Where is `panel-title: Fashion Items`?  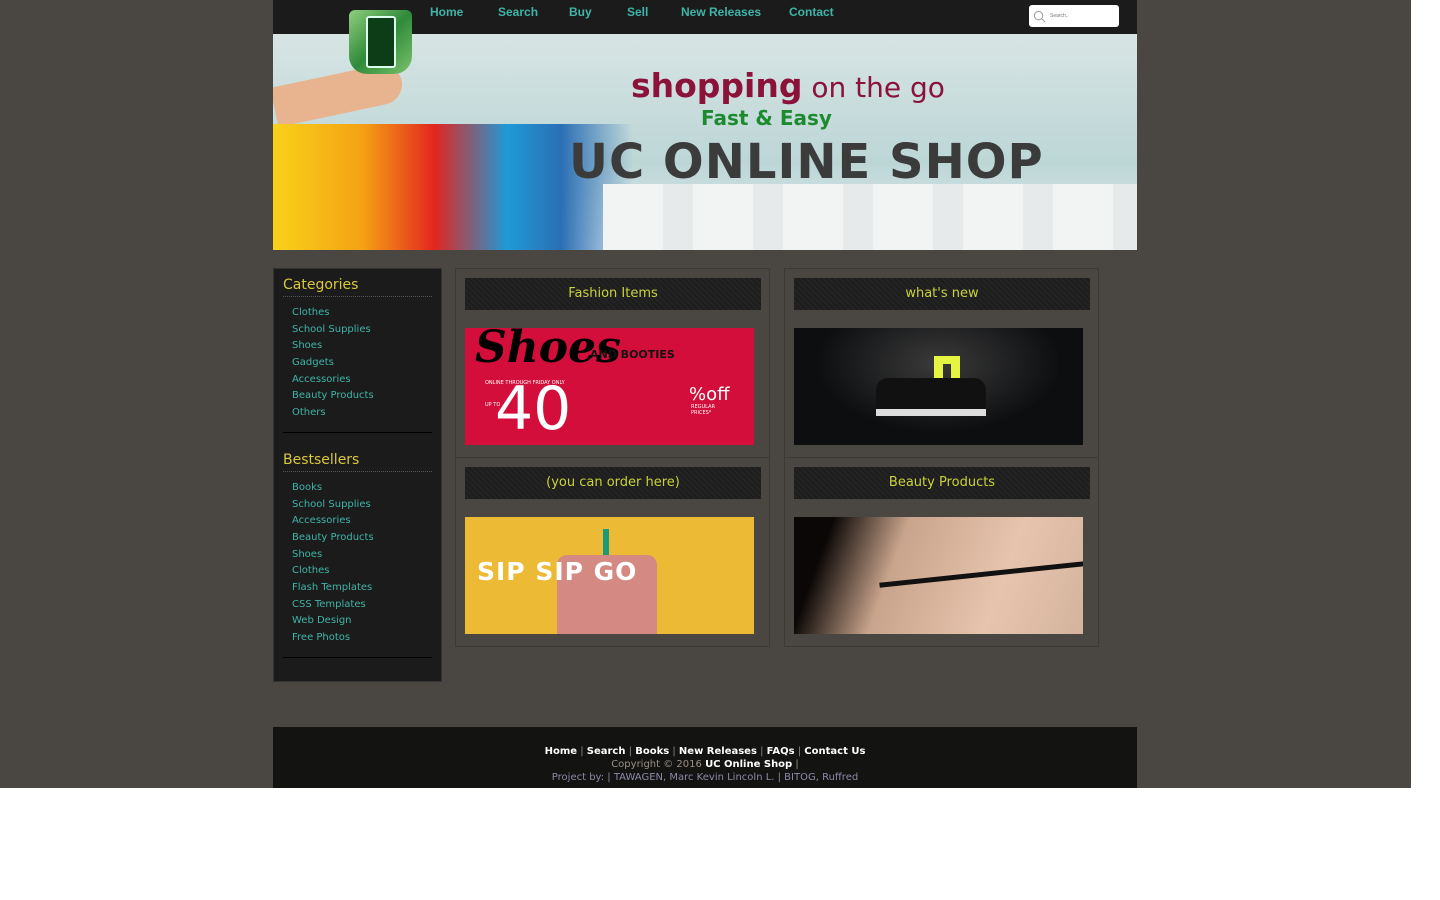 panel-title: Fashion Items is located at coordinates (613, 294).